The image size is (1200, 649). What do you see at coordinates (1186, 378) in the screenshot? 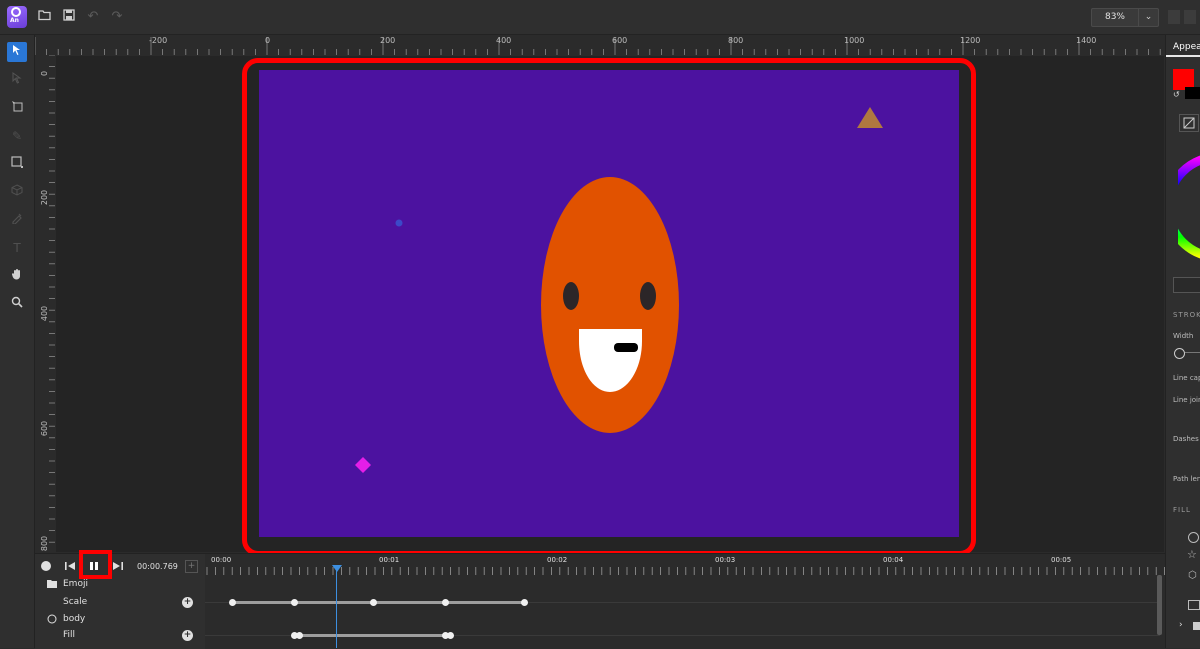
I see `line-cap-label: Line cap` at bounding box center [1186, 378].